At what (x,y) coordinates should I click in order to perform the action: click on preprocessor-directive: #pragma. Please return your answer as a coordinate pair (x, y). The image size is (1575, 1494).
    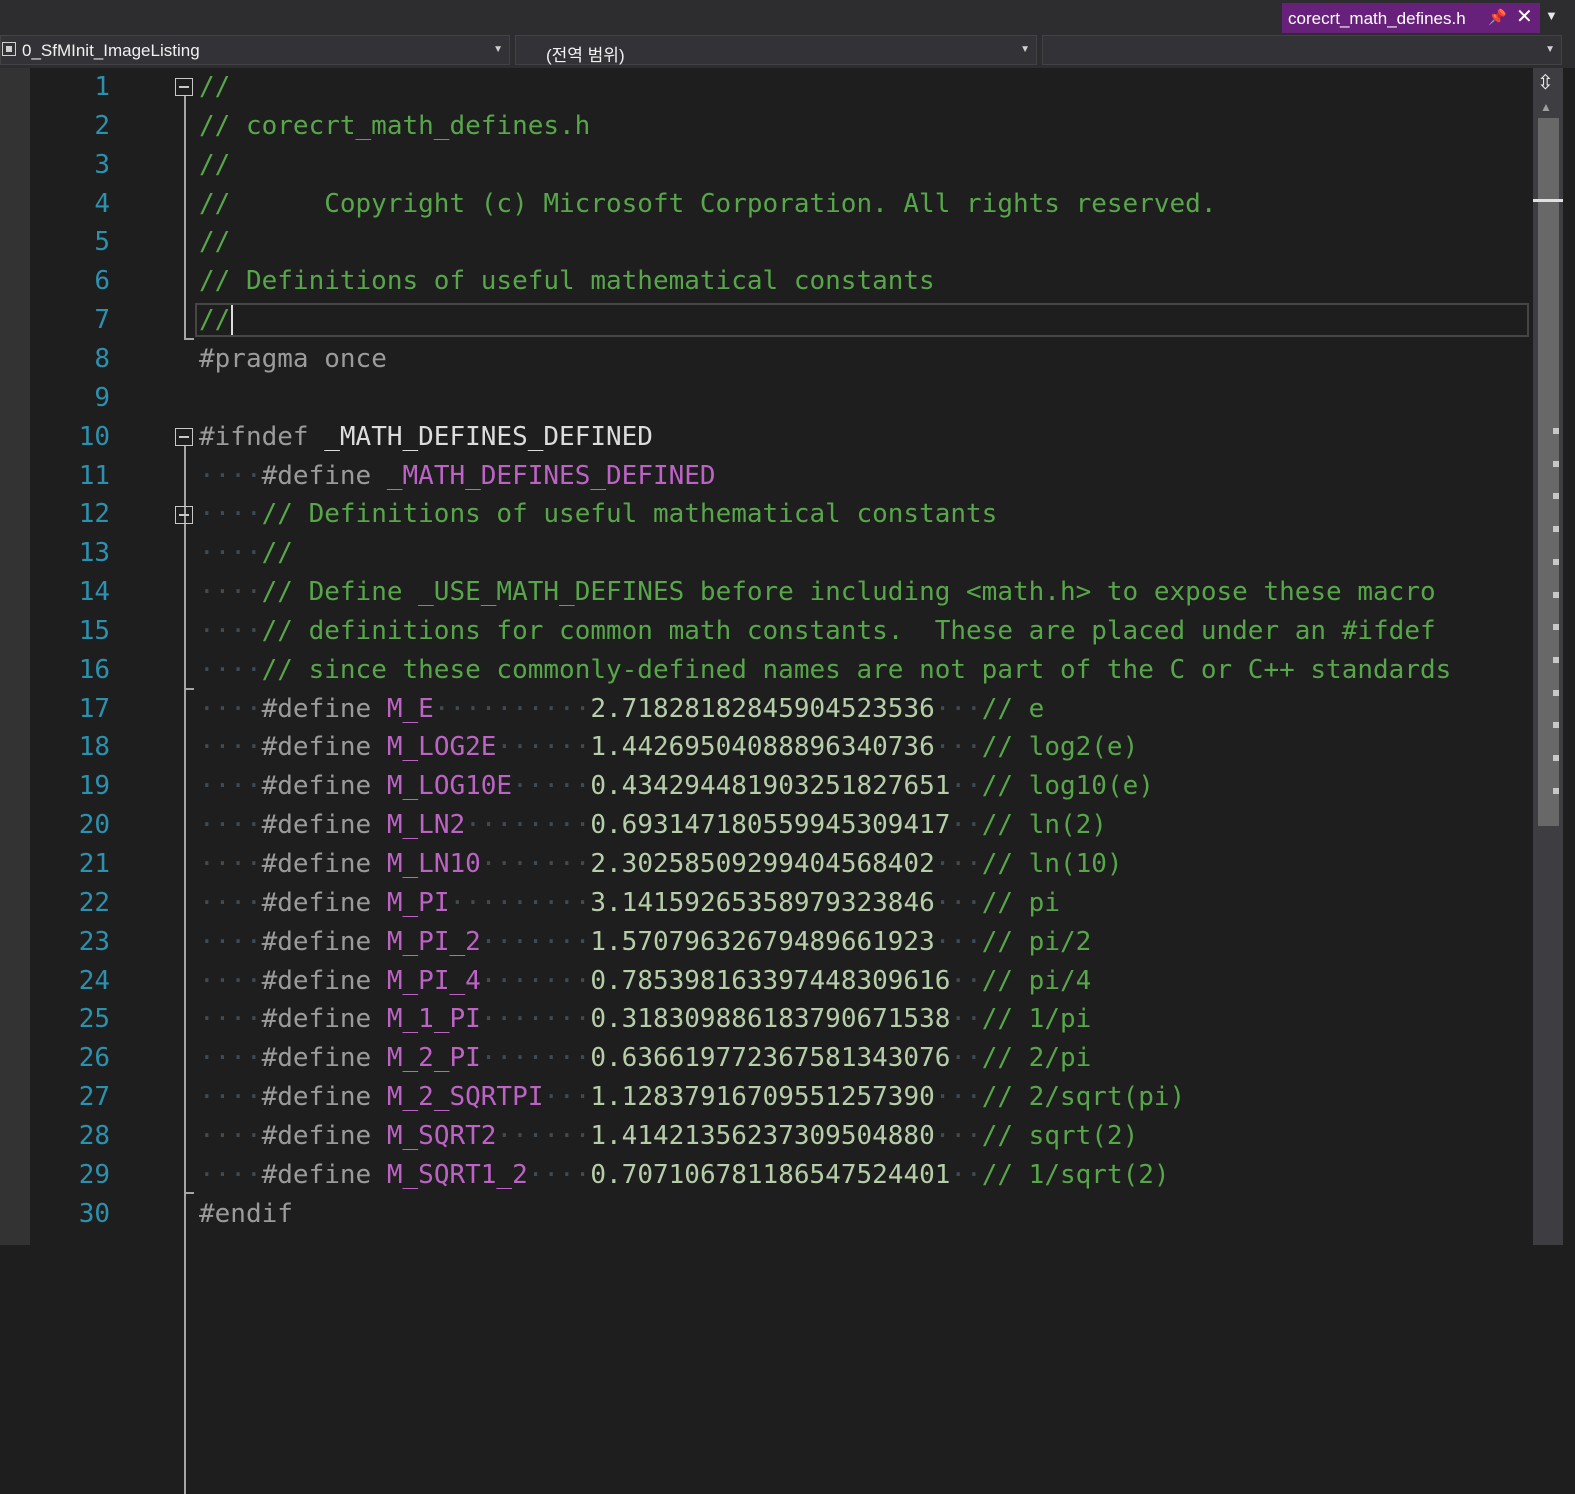
    Looking at the image, I should click on (254, 359).